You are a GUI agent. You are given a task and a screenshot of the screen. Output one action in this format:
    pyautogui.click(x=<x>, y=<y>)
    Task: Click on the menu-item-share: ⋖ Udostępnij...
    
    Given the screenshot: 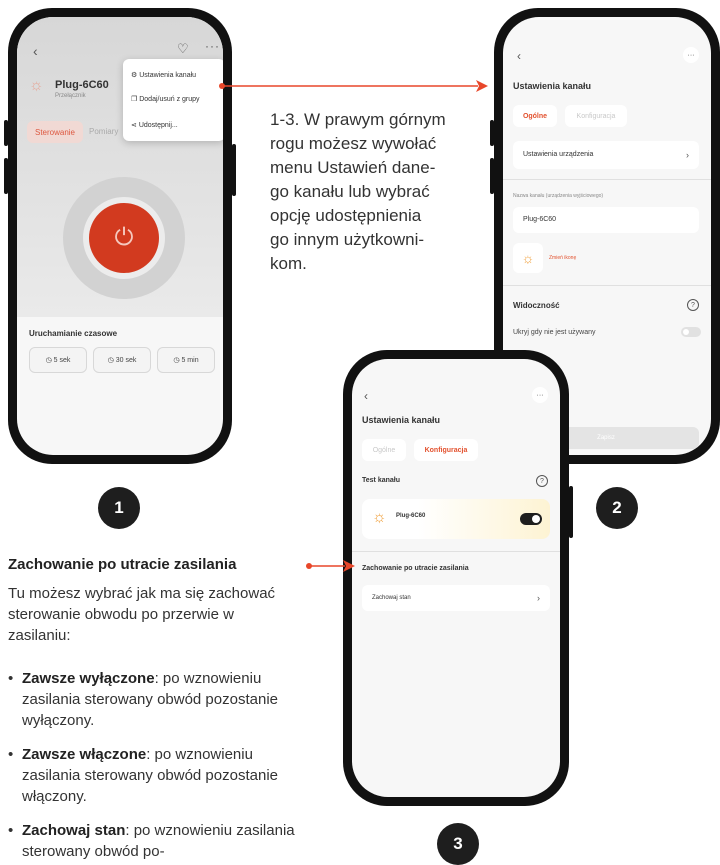 What is the action you would take?
    pyautogui.click(x=154, y=125)
    